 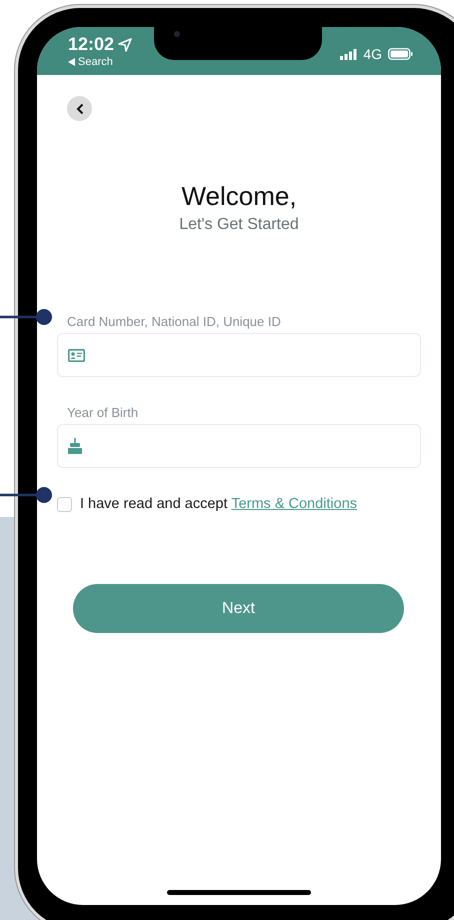 I want to click on back-link: Search, so click(x=95, y=62).